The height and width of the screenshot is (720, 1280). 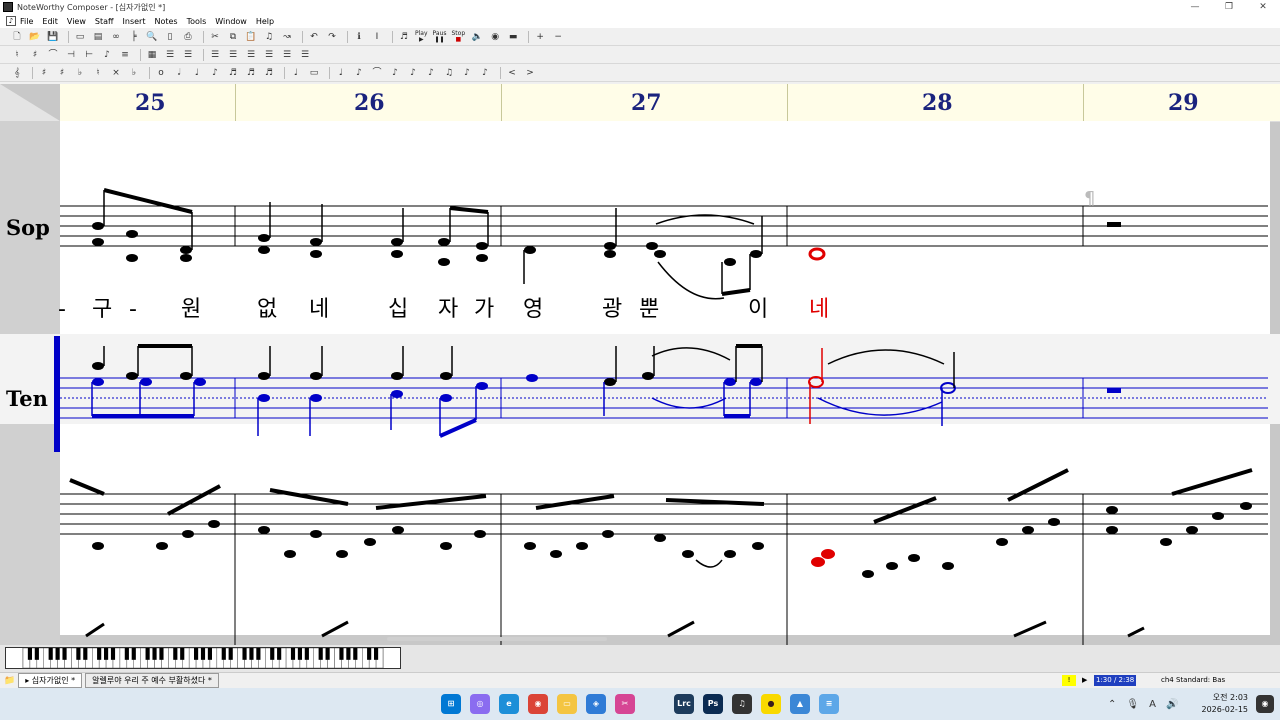 I want to click on menu-window: Window, so click(x=231, y=21).